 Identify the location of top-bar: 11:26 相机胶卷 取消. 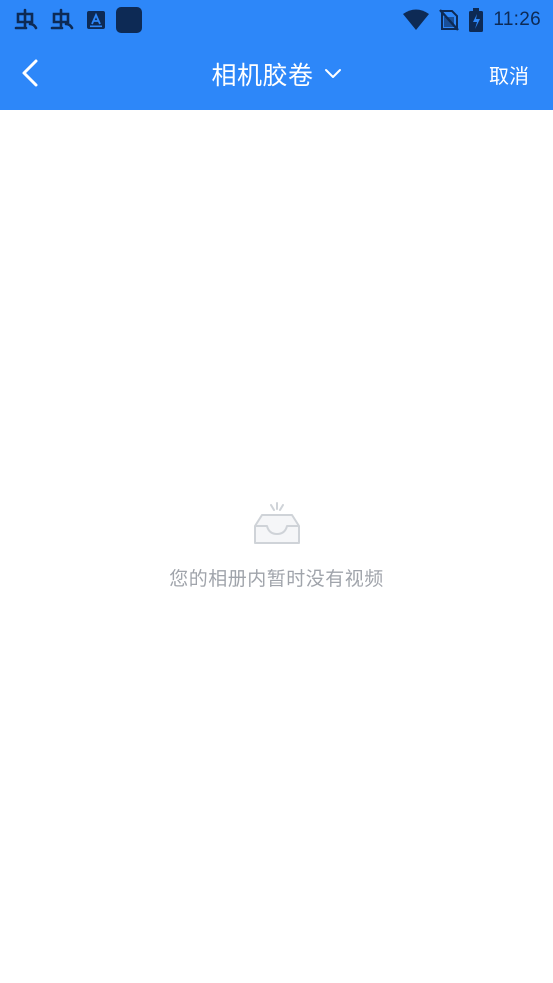
(276, 55).